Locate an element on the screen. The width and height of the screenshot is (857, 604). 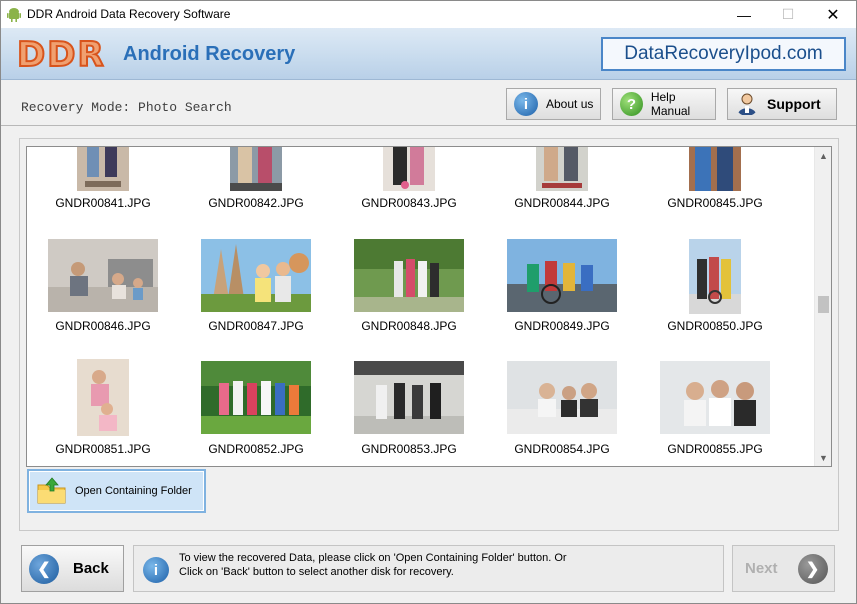
window-title: DDR Android Data Recovery Software is located at coordinates (129, 14).